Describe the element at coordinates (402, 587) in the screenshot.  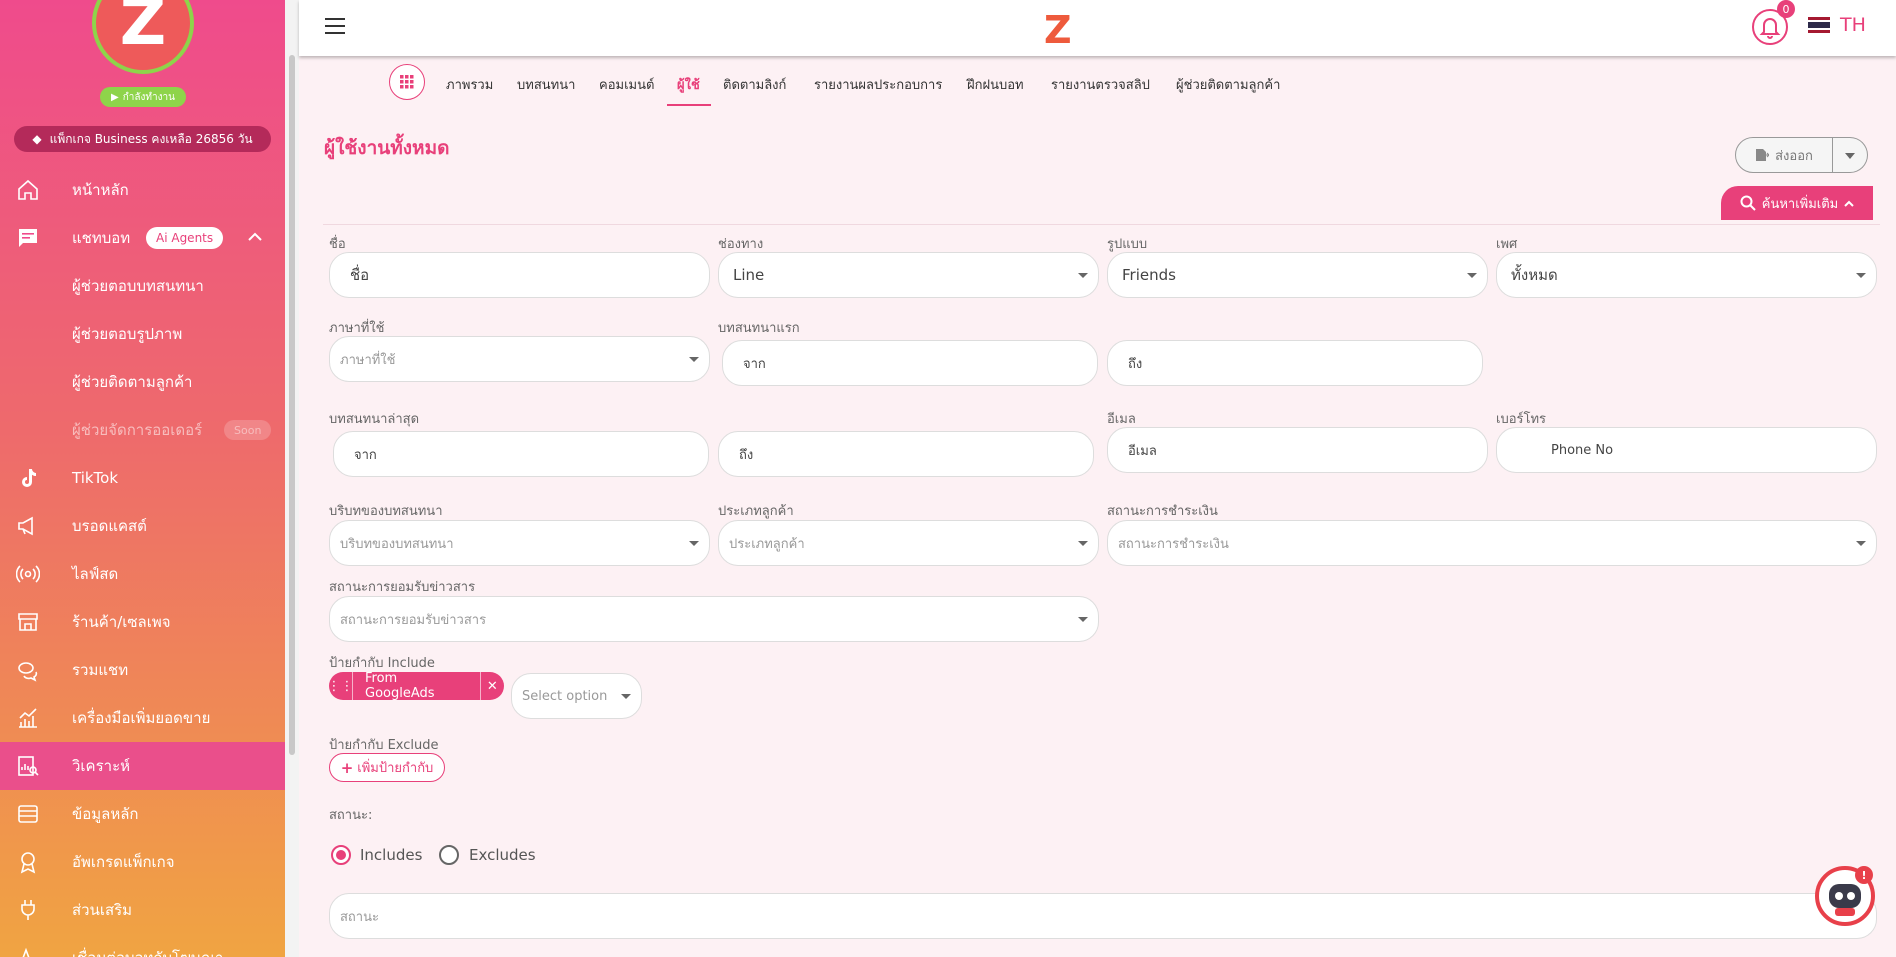
I see `consent-label: สถานะการยอมรับข่าวสาร` at that location.